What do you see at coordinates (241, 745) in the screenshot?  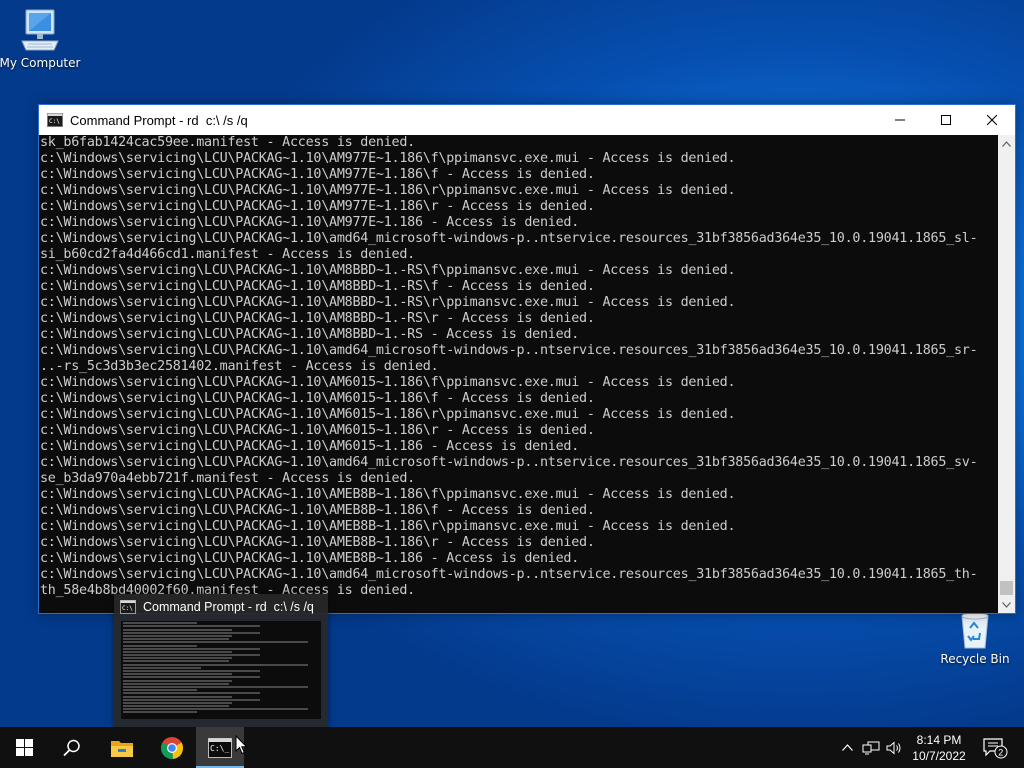 I see `mouse-cursor-icon` at bounding box center [241, 745].